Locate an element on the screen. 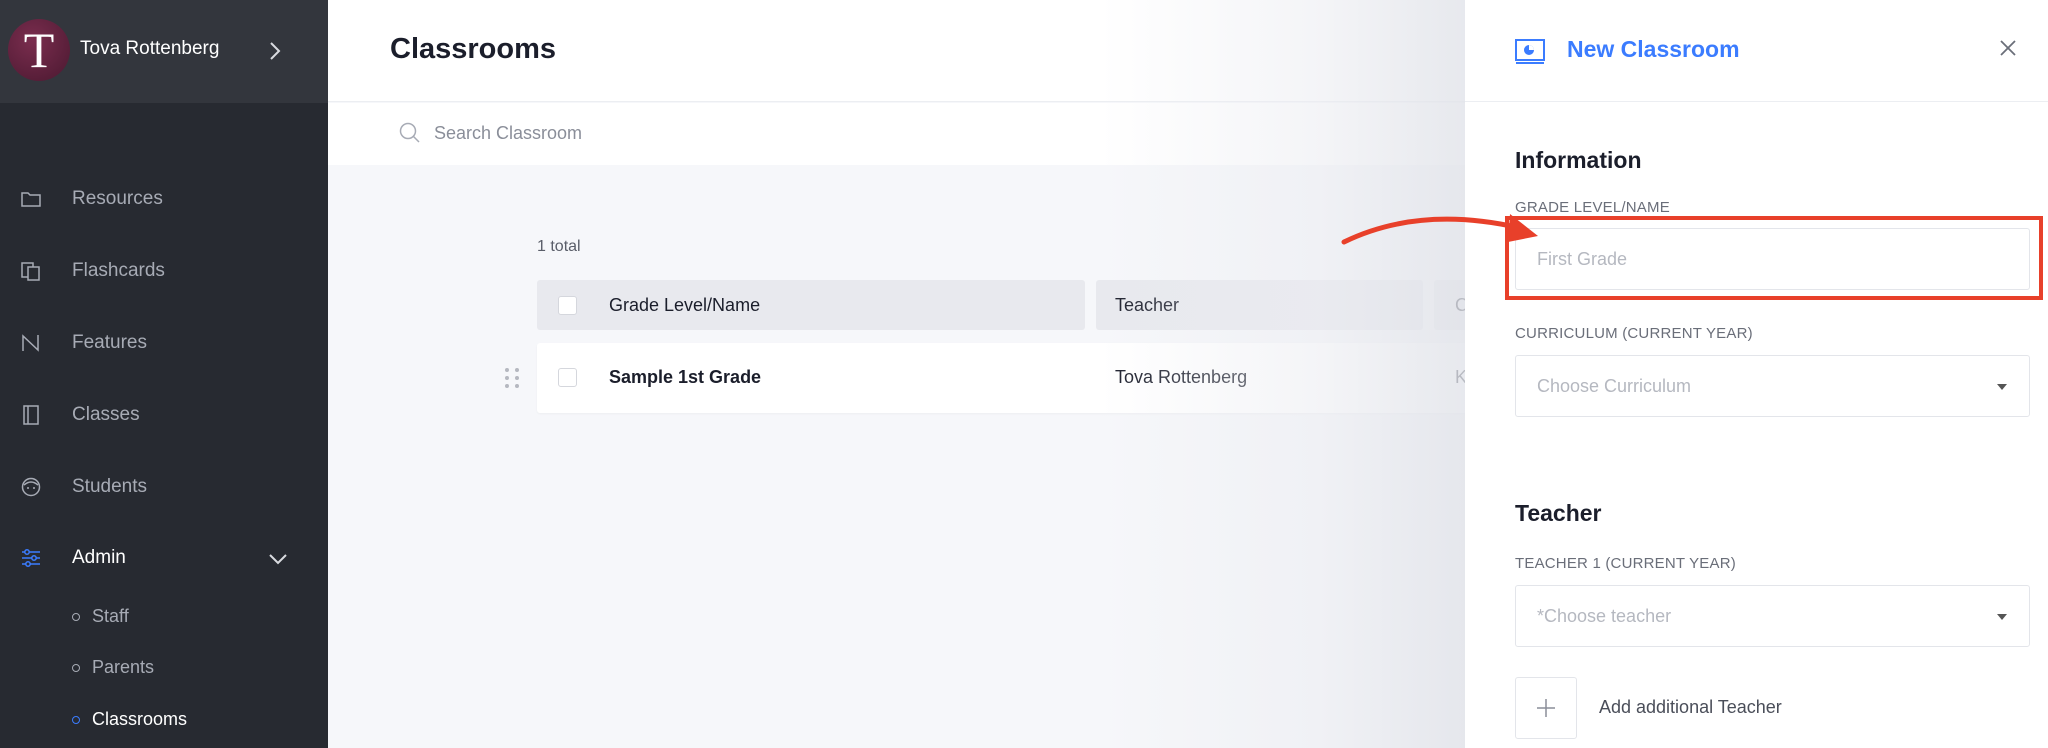  search-icon is located at coordinates (409, 132).